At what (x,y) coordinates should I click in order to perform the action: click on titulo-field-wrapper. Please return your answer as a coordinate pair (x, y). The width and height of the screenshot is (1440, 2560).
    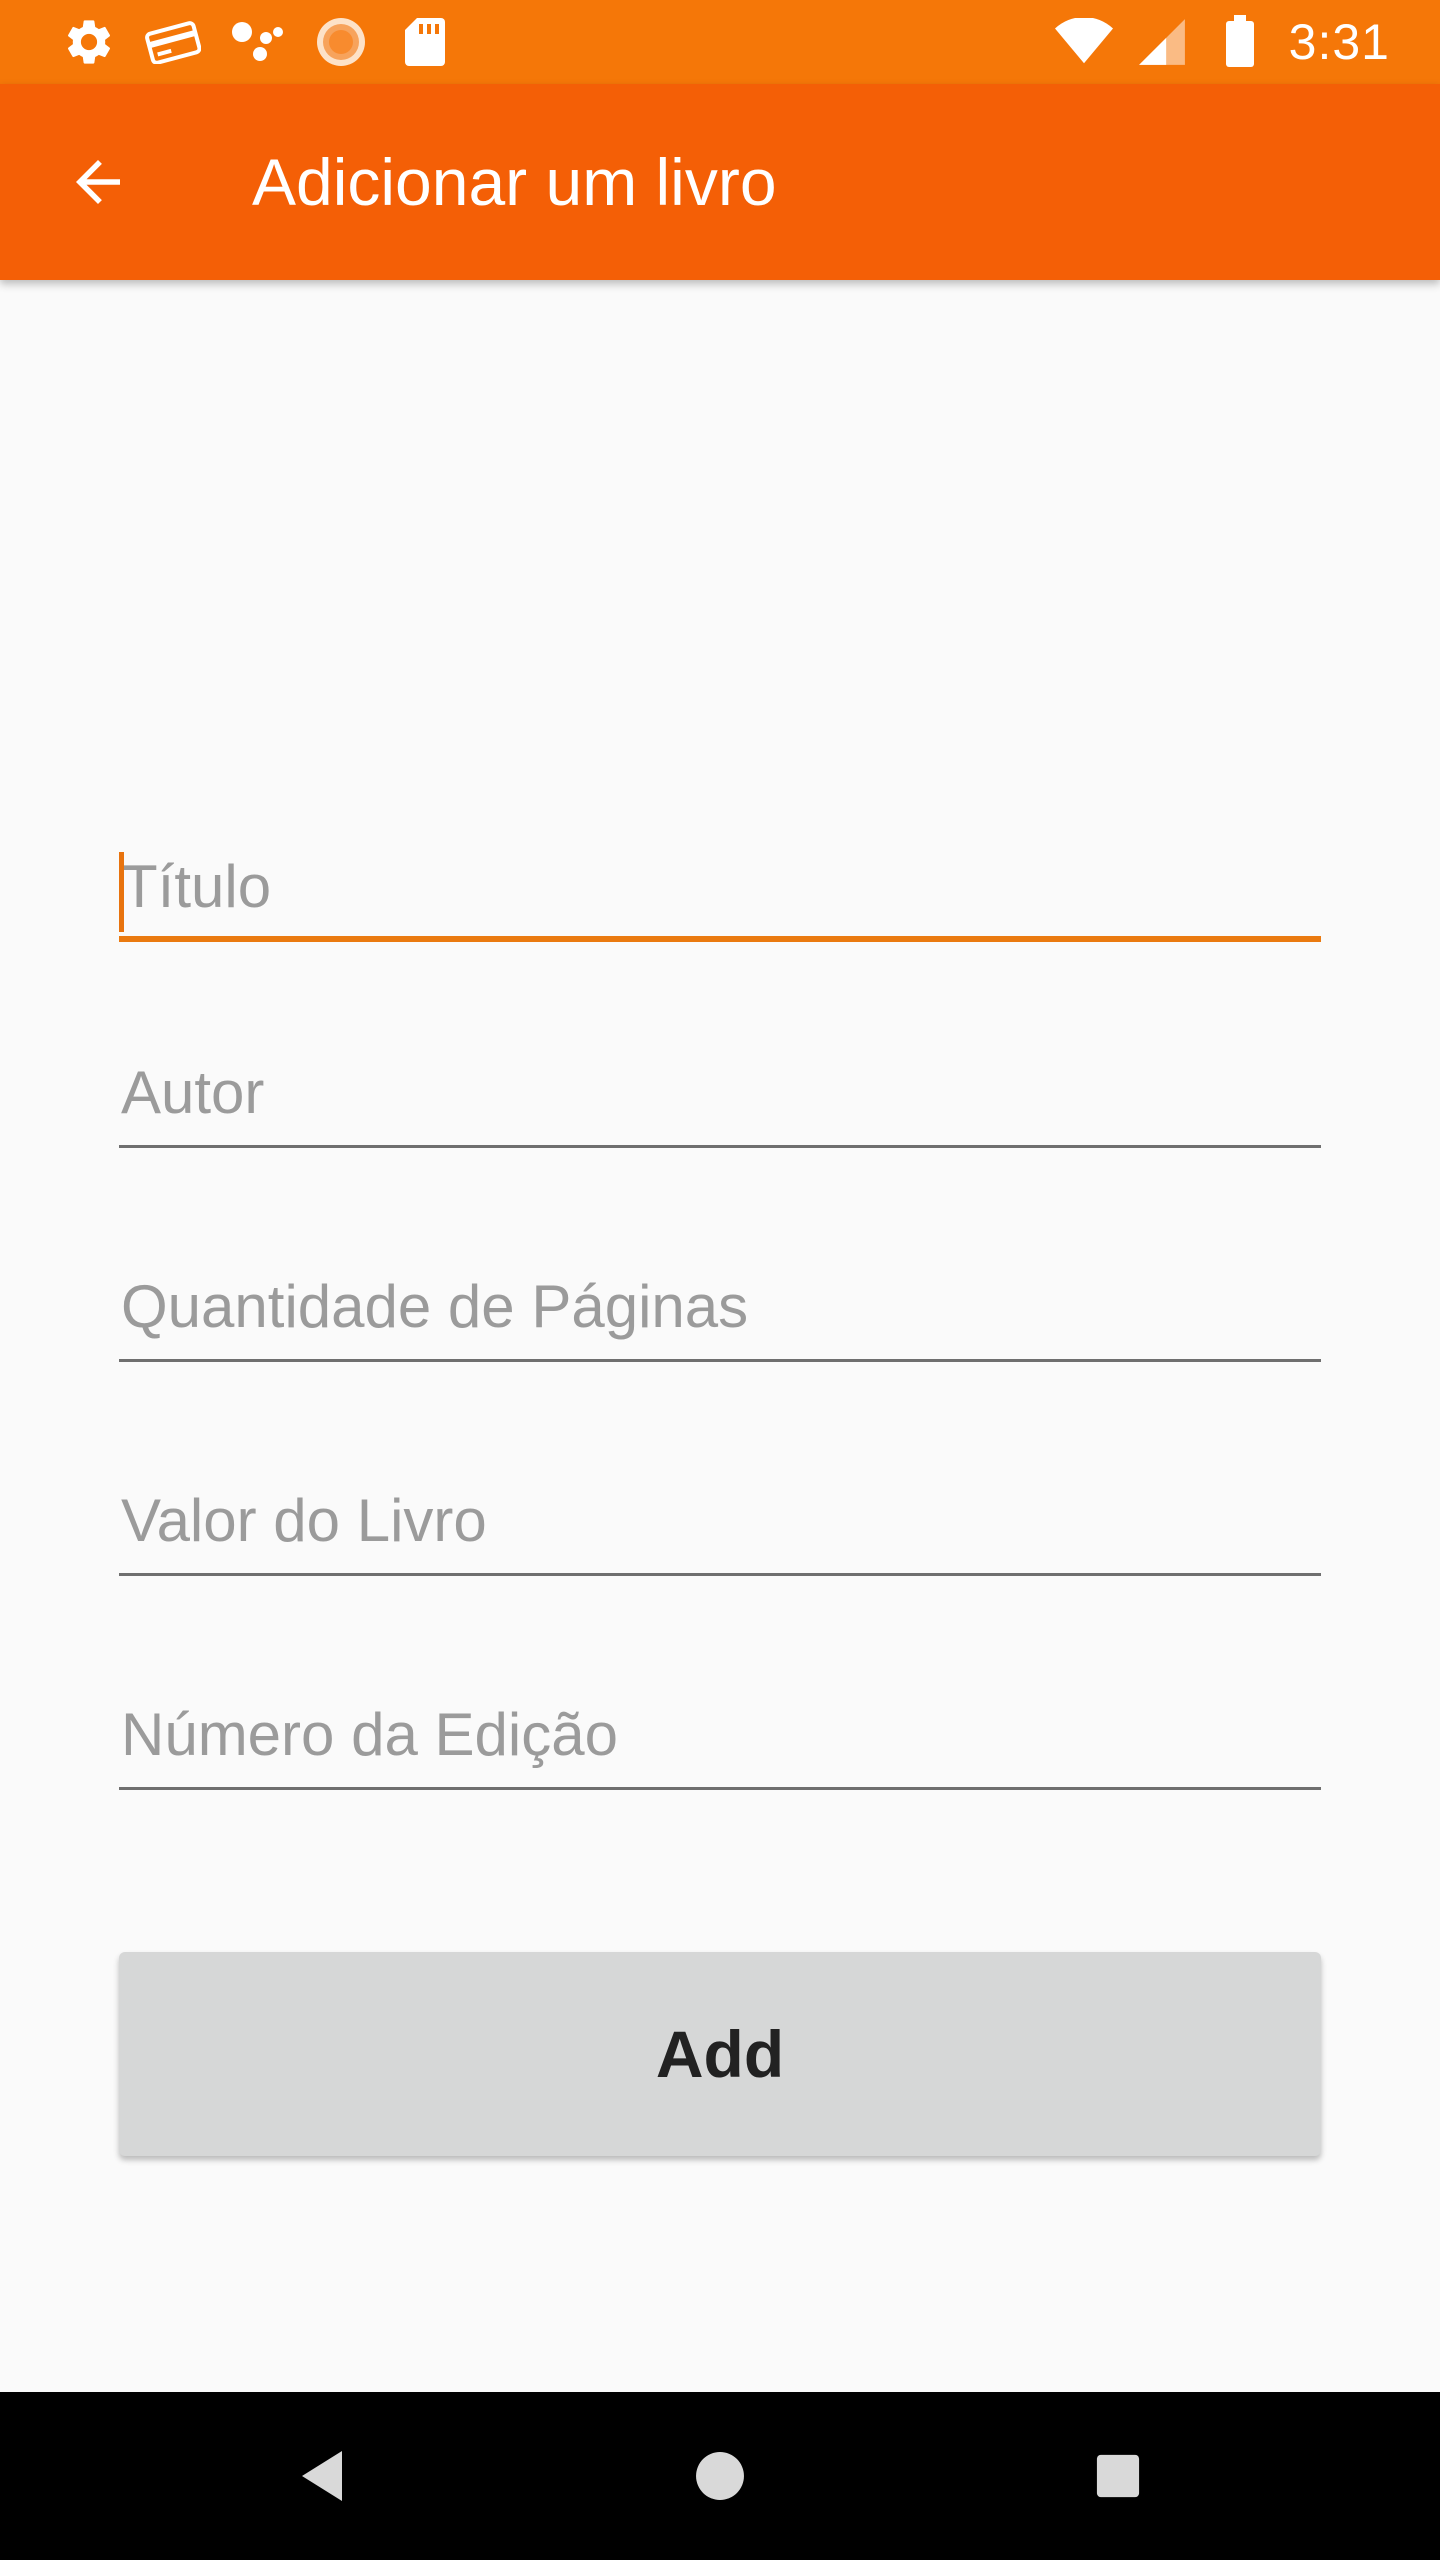
    Looking at the image, I should click on (720, 886).